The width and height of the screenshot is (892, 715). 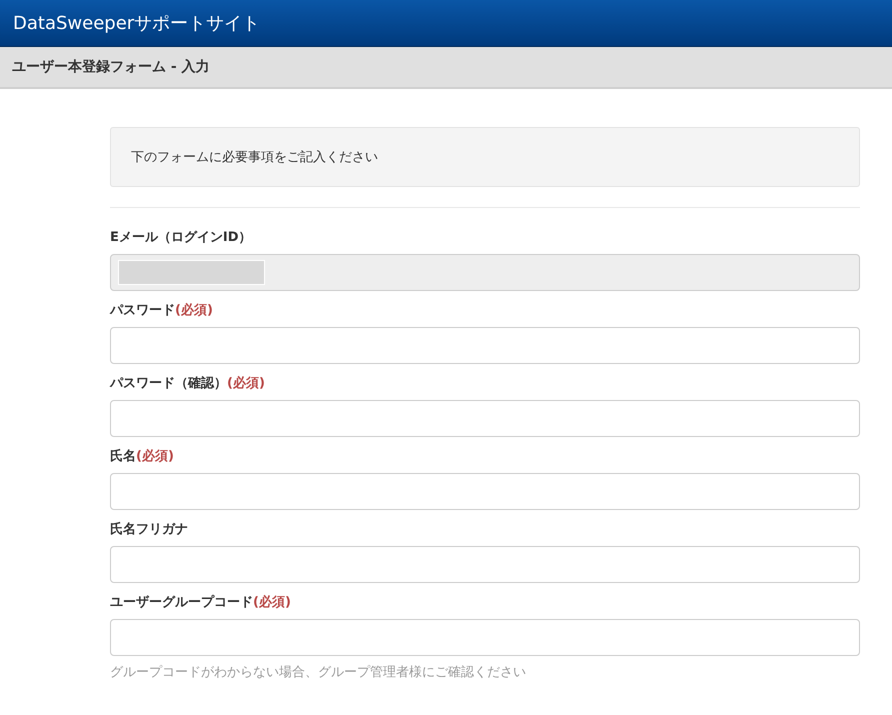 What do you see at coordinates (181, 602) in the screenshot?
I see `field-label: ユーザーグループコード` at bounding box center [181, 602].